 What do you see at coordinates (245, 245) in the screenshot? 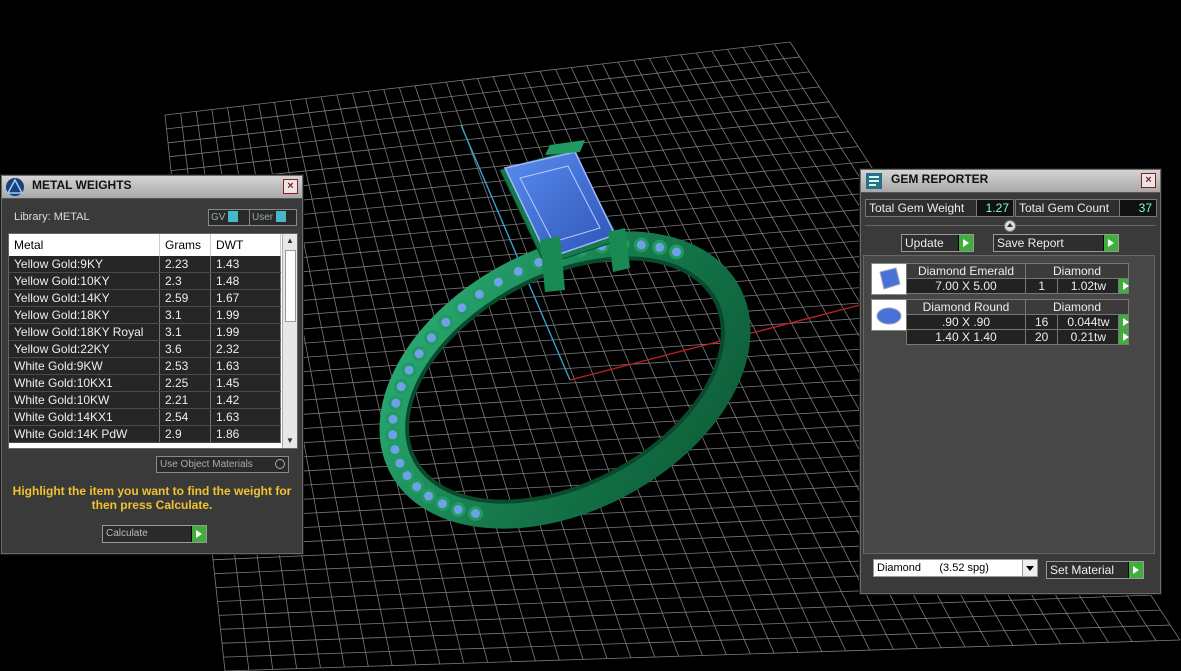
I see `column-header-dwt: DWT` at bounding box center [245, 245].